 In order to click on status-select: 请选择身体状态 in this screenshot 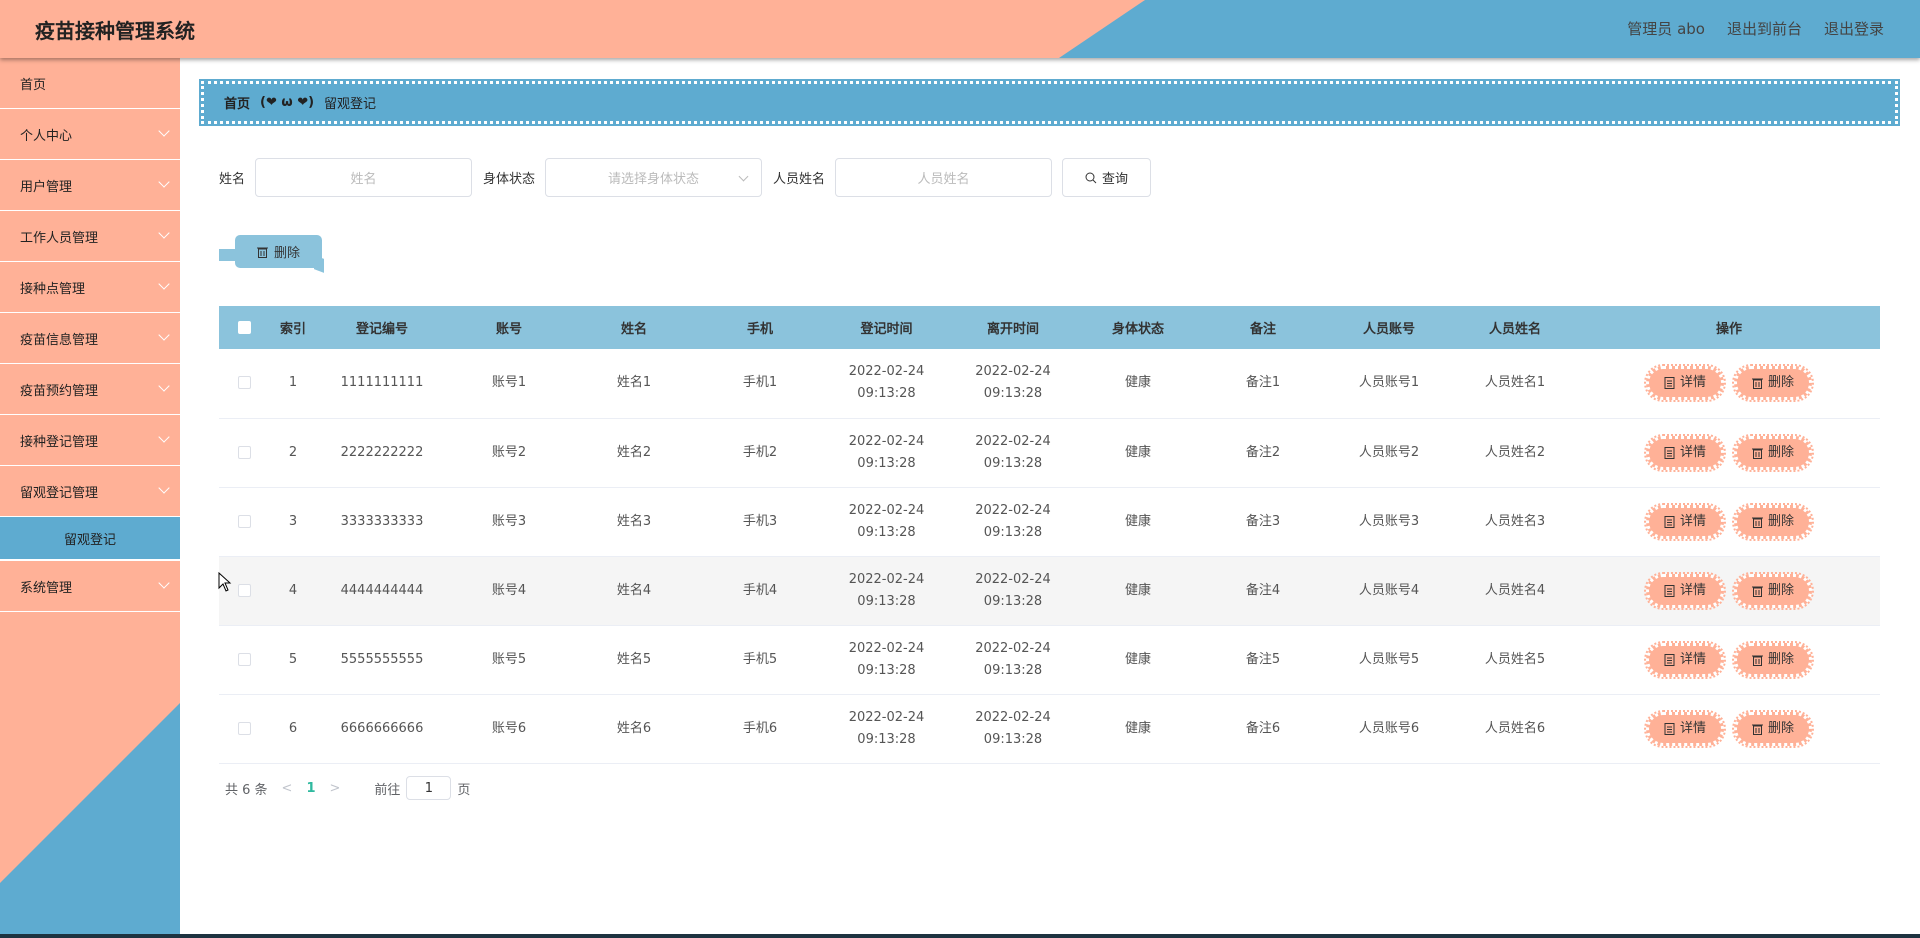, I will do `click(654, 177)`.